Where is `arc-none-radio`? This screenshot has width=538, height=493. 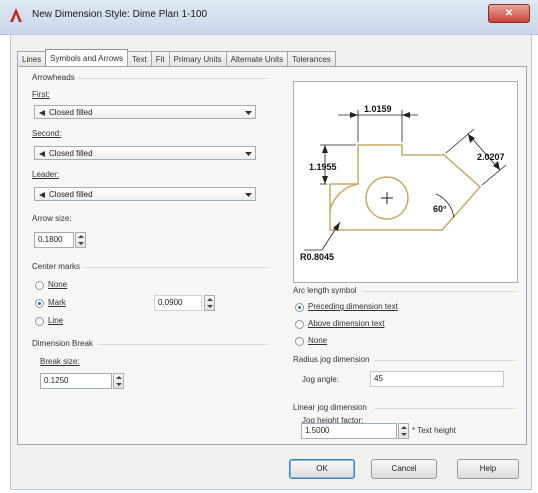
arc-none-radio is located at coordinates (299, 341).